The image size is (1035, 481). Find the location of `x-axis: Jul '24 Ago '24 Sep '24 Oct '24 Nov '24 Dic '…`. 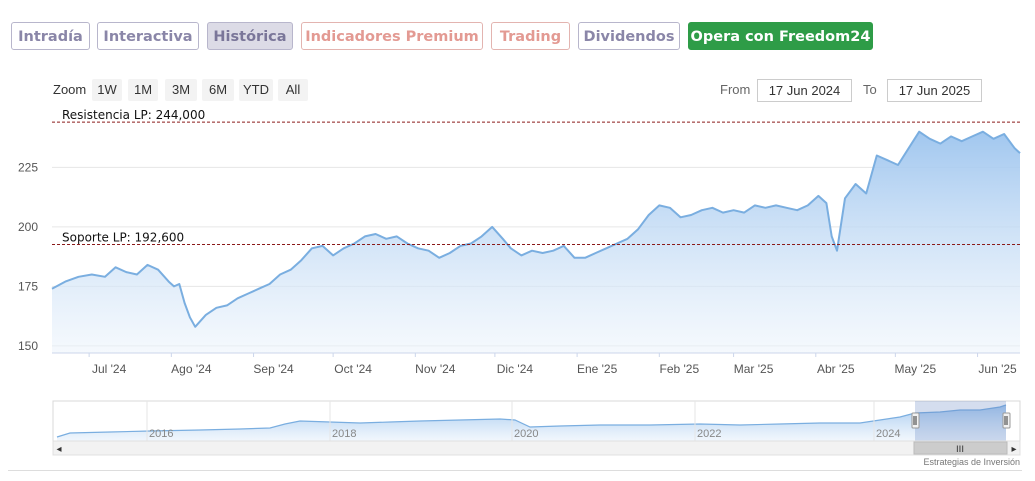

x-axis: Jul '24 Ago '24 Sep '24 Oct '24 Nov '24 Dic '… is located at coordinates (536, 364).